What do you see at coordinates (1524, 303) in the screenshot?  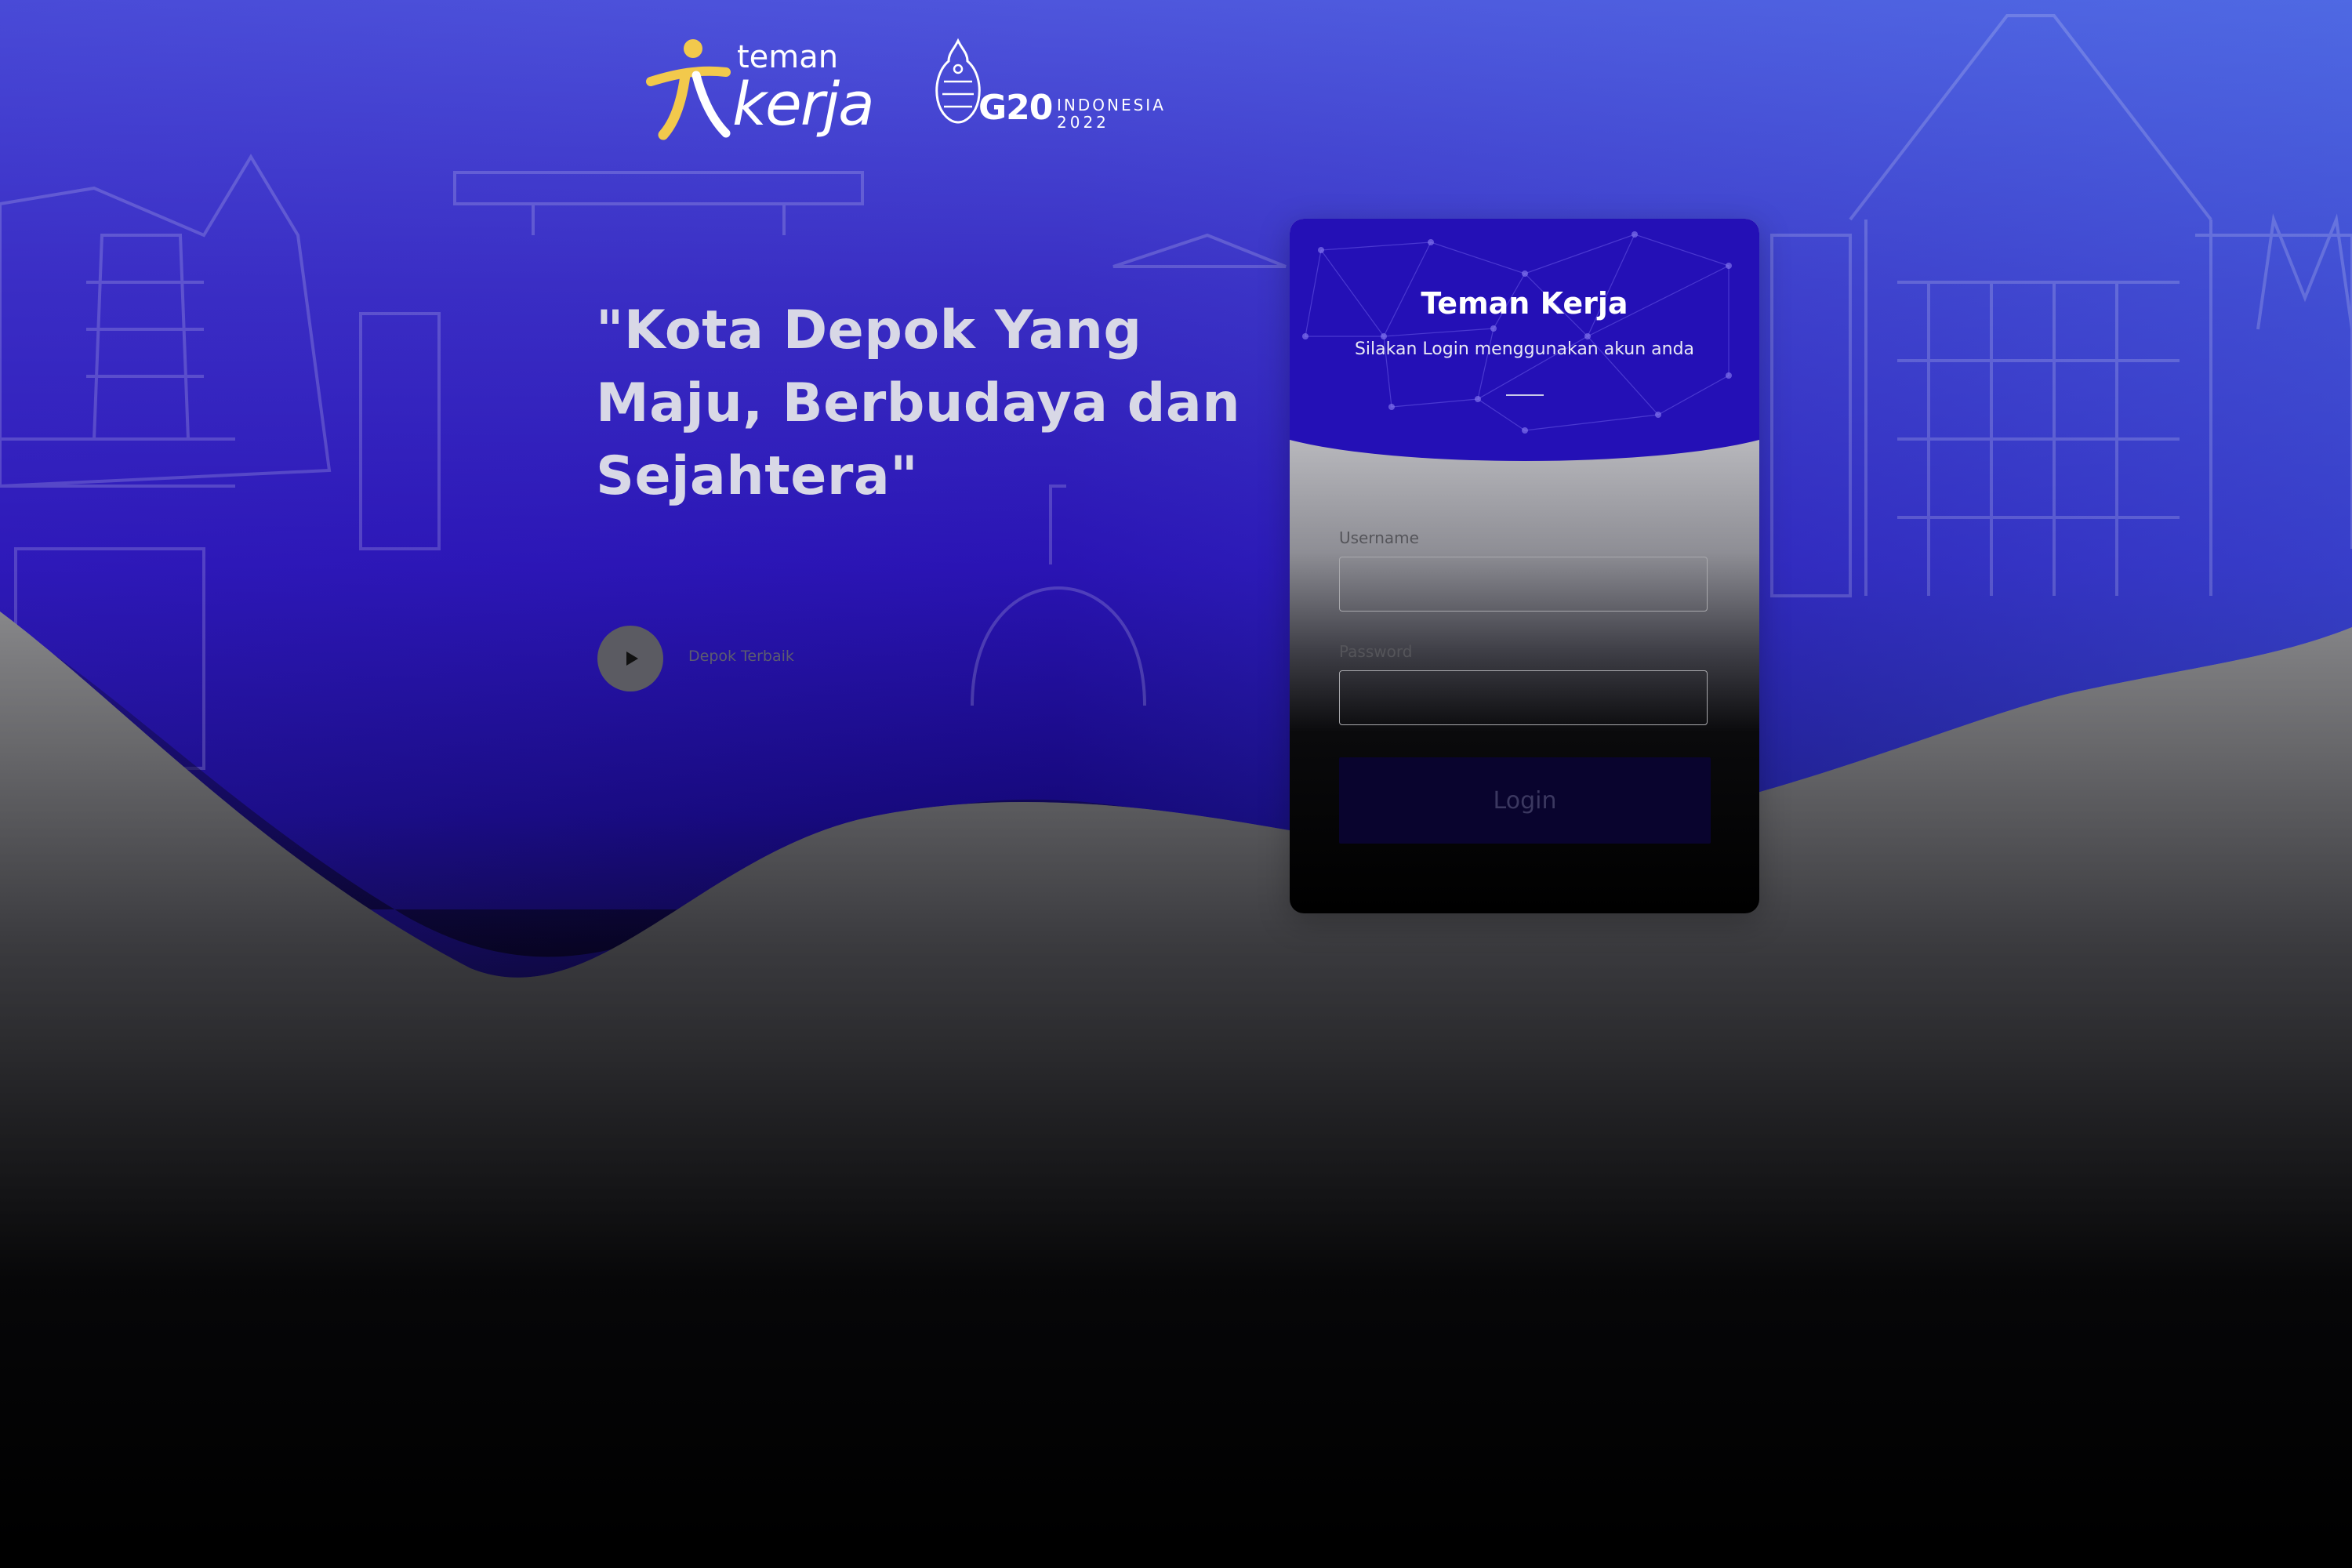 I see `login-card-title: Teman Kerja` at bounding box center [1524, 303].